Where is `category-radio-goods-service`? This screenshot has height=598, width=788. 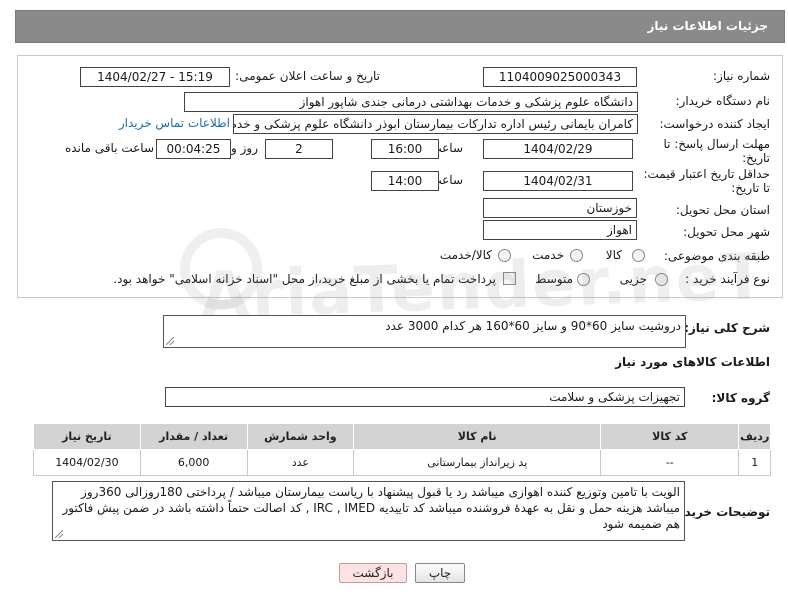 category-radio-goods-service is located at coordinates (504, 255).